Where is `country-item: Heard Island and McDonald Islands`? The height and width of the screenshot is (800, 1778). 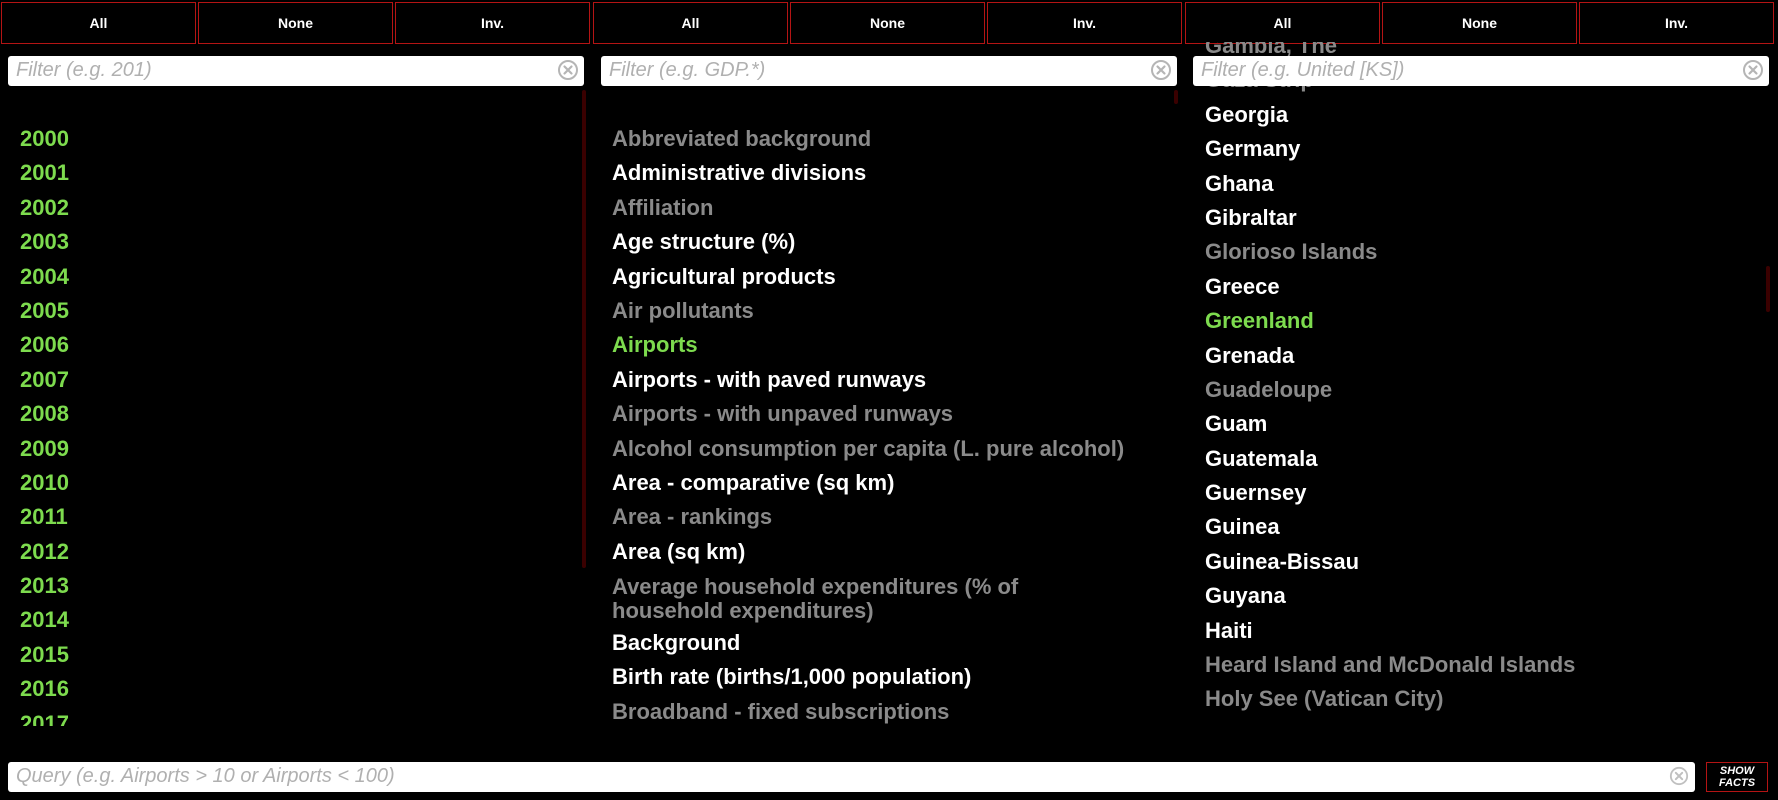 country-item: Heard Island and McDonald Islands is located at coordinates (1485, 665).